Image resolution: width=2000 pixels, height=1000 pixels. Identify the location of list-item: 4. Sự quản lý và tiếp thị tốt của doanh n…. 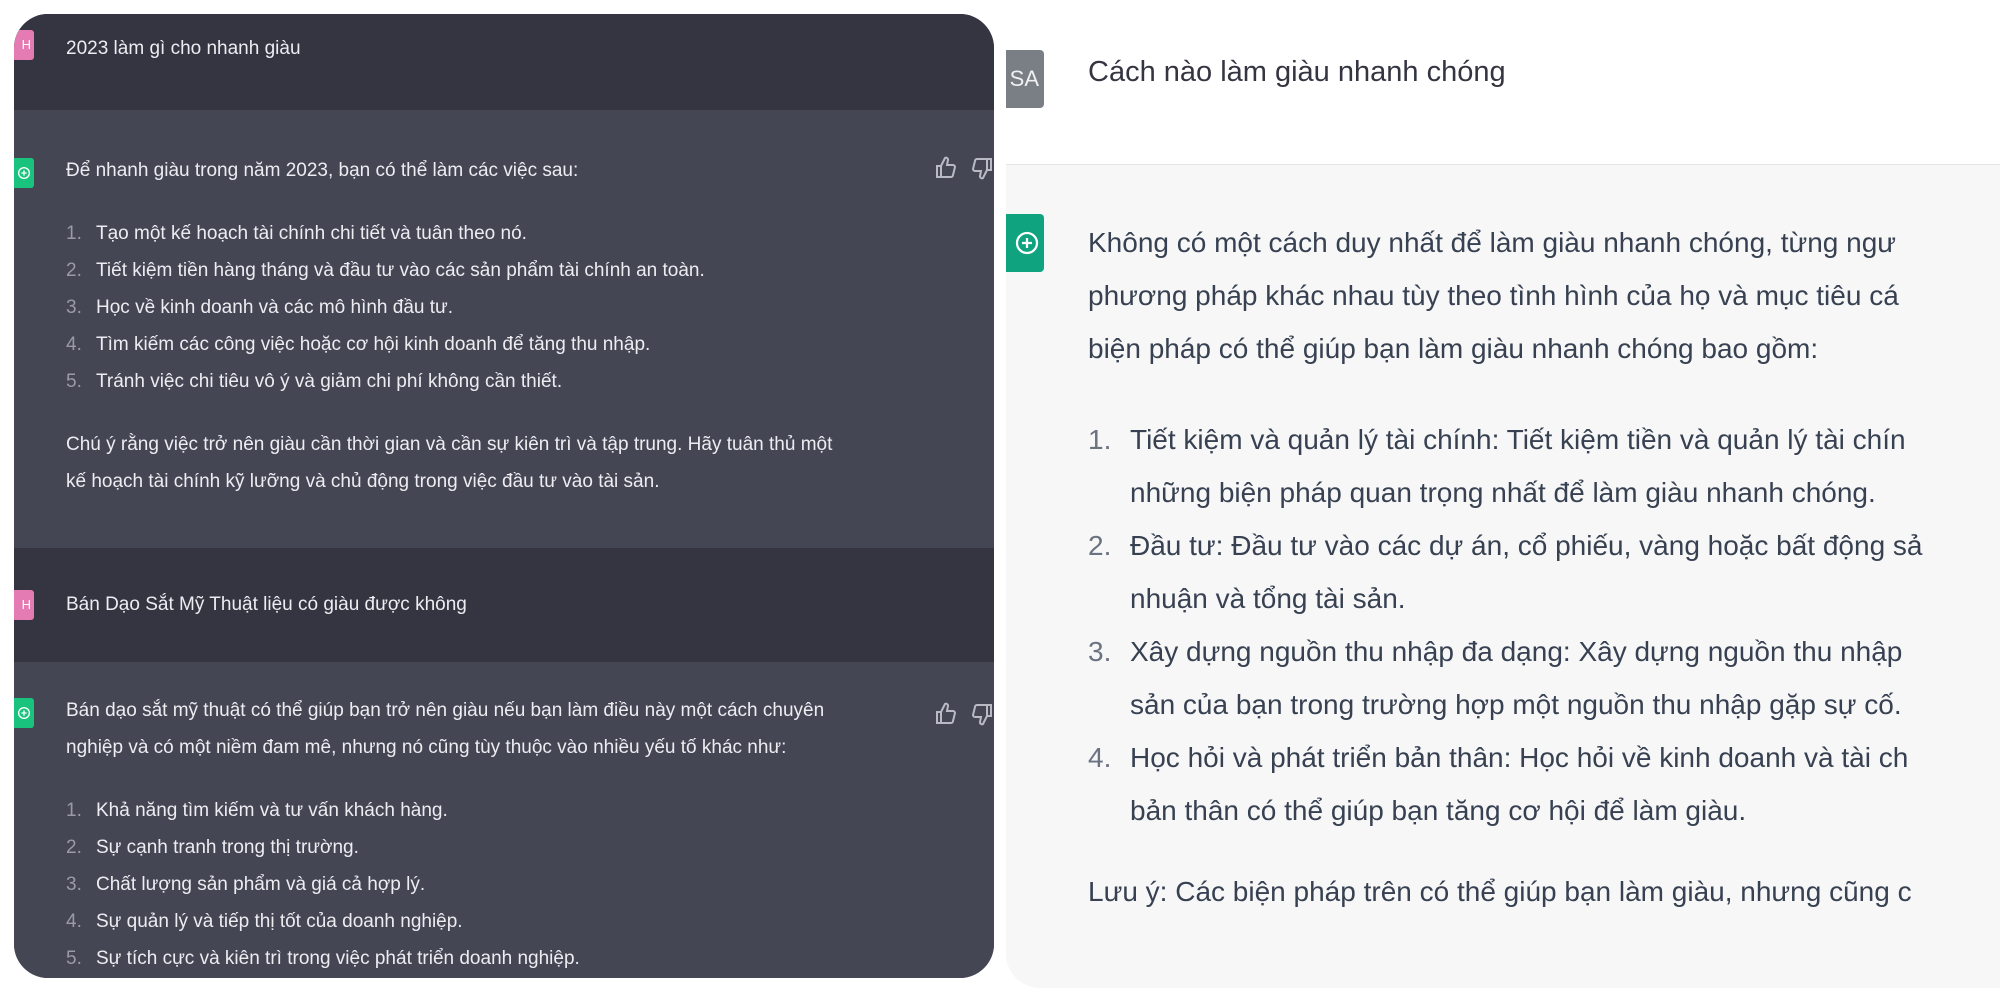
(264, 921).